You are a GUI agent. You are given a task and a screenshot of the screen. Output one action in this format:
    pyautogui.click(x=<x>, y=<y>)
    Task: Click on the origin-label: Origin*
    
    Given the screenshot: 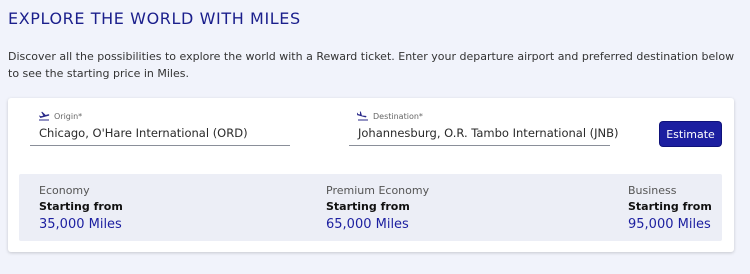 What is the action you would take?
    pyautogui.click(x=68, y=116)
    